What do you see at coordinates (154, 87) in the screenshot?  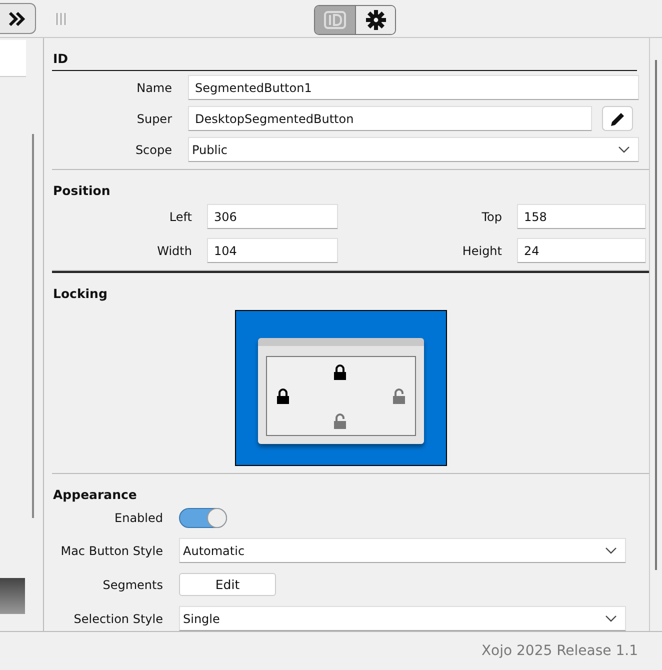 I see `field-label: Name` at bounding box center [154, 87].